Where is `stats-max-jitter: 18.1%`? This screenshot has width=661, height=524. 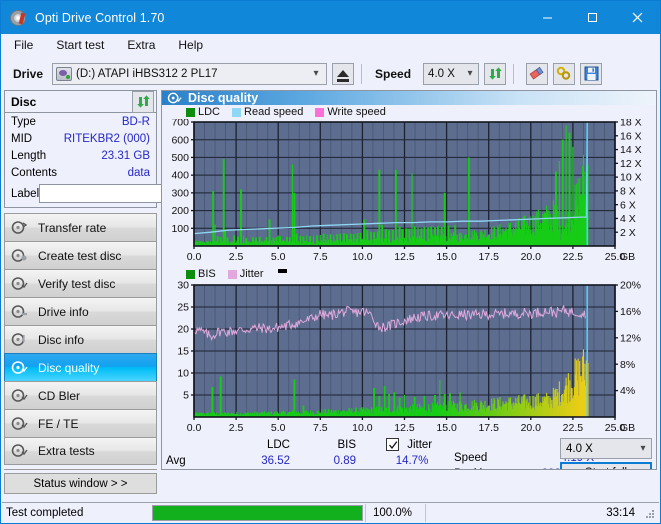
stats-max-jitter: 18.1% is located at coordinates (421, 469).